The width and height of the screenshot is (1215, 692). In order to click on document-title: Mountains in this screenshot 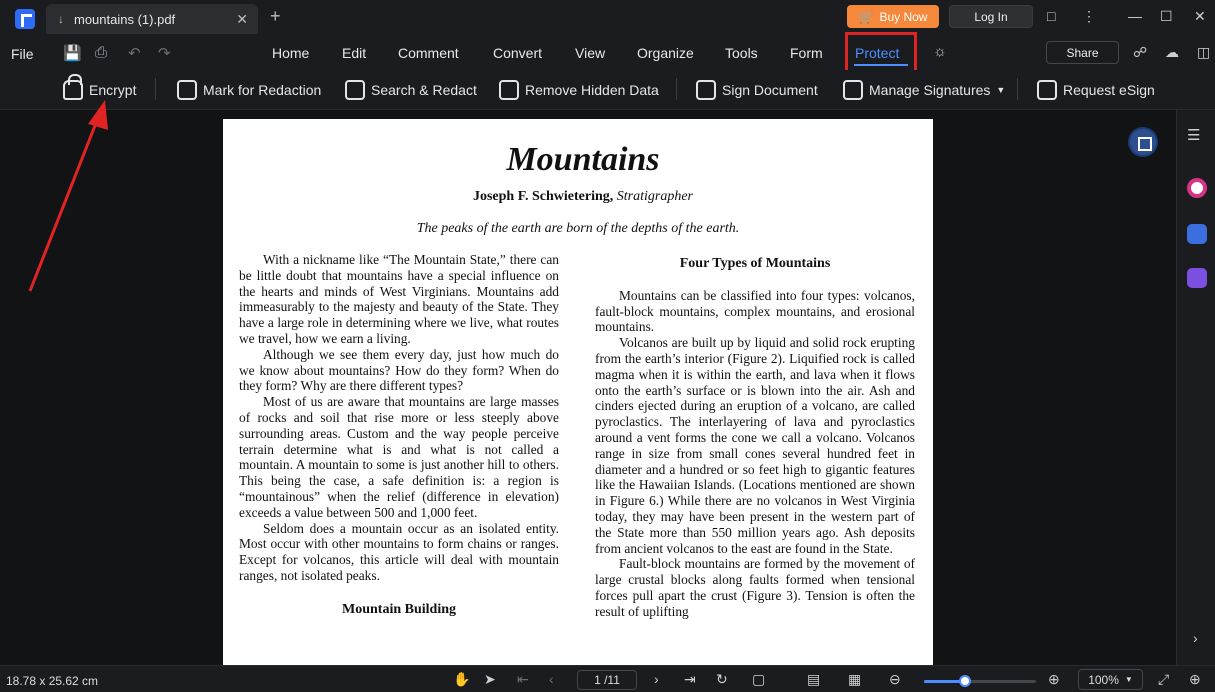, I will do `click(583, 159)`.